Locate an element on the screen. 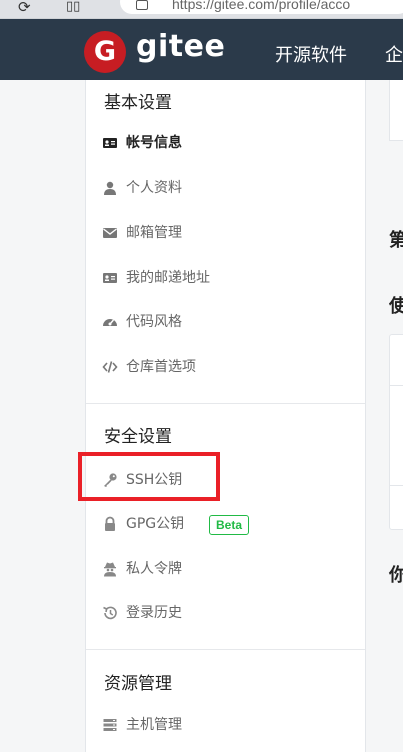  sidebar-item-email: 邮箱管理 is located at coordinates (222, 233).